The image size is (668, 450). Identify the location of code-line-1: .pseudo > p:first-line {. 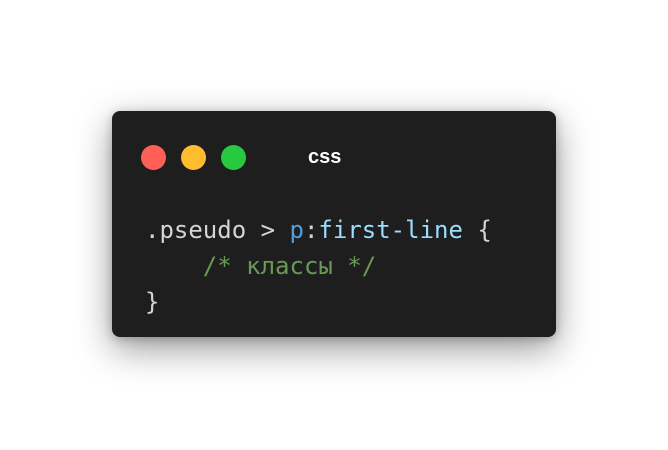
(318, 230).